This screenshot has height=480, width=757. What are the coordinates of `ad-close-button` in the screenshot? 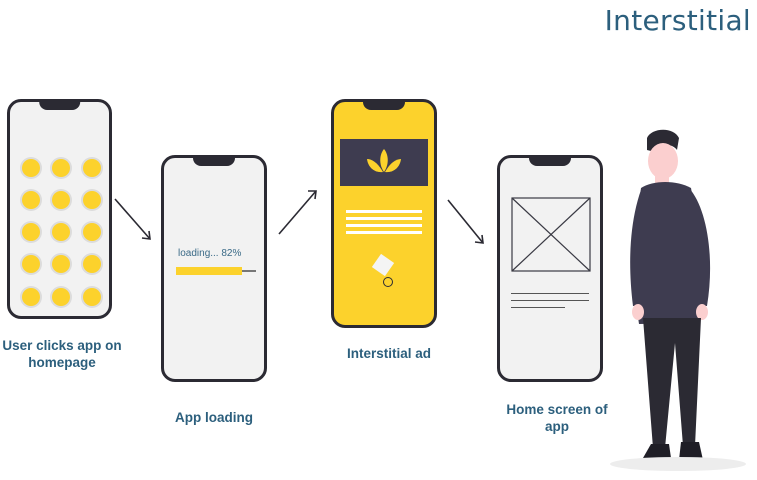 It's located at (388, 282).